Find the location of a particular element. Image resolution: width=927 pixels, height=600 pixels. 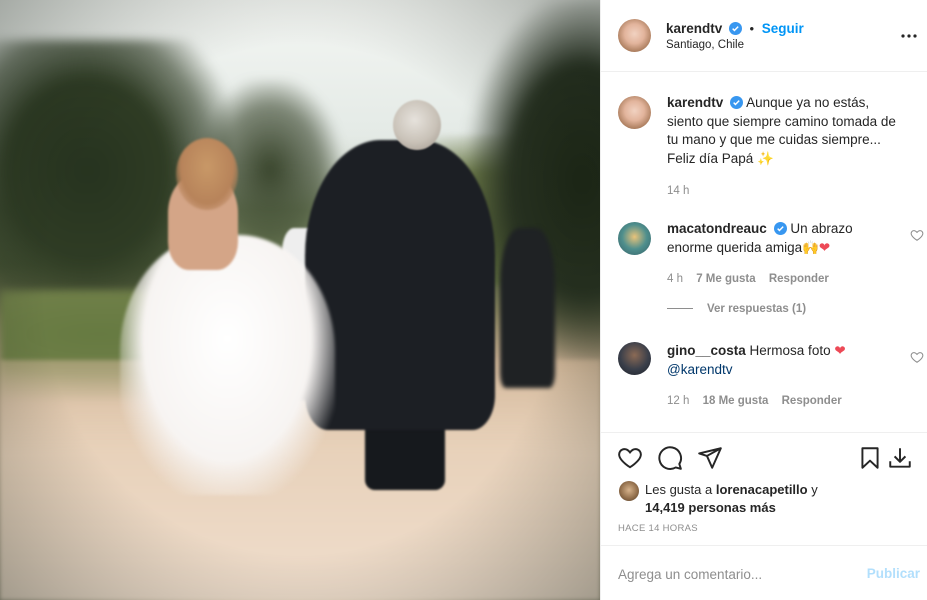

post-header: karendtv • Seguir Santiago, Chile is located at coordinates (764, 36).